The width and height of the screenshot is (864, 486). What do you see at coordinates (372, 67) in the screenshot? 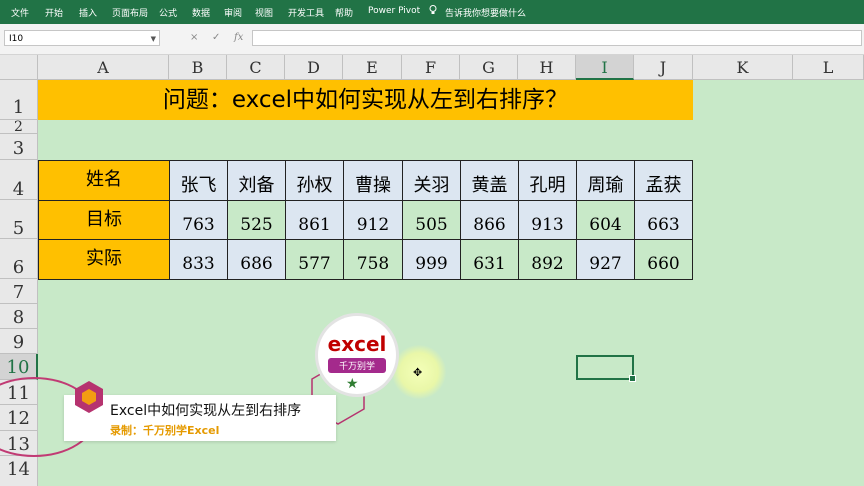
I see `column-header-e: E` at bounding box center [372, 67].